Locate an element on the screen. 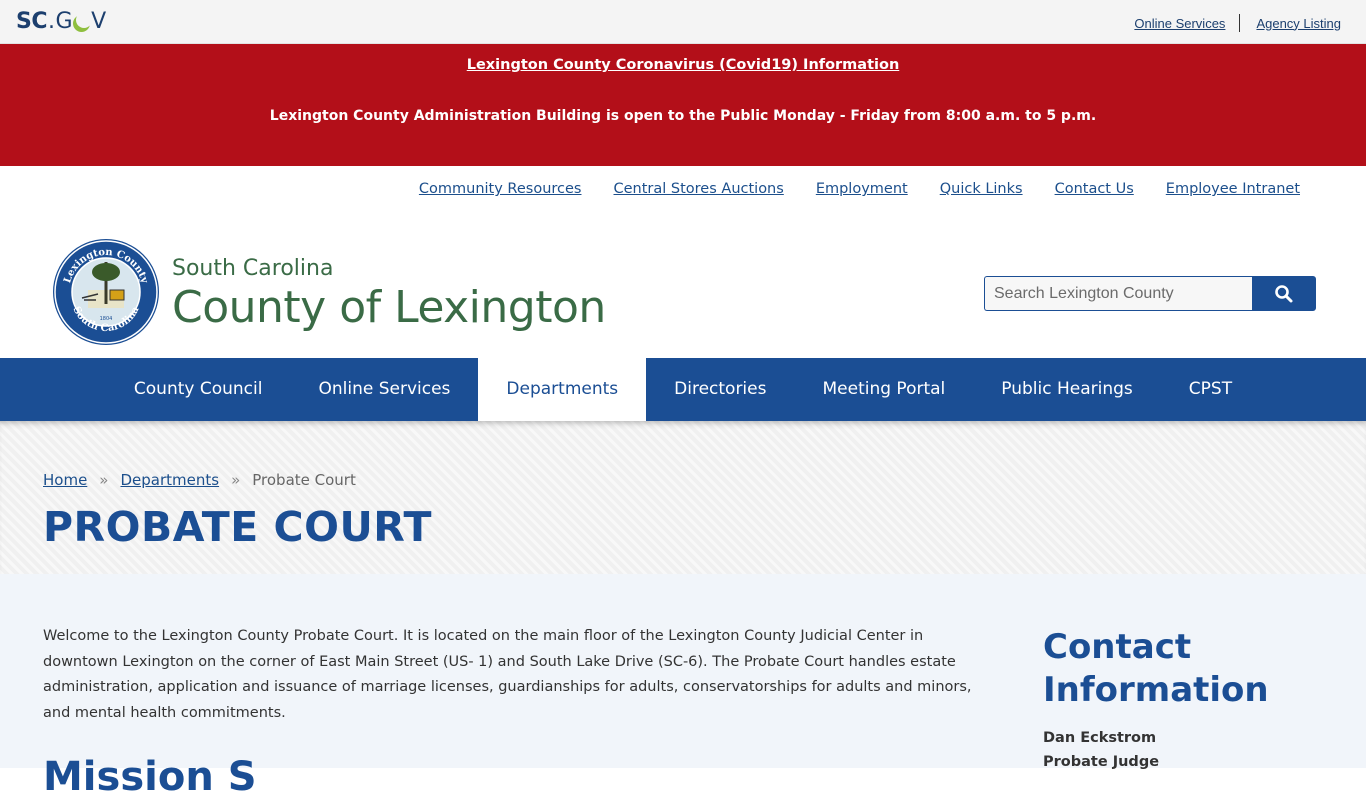 The image size is (1366, 800). breadcrumb-current: Probate Court is located at coordinates (304, 480).